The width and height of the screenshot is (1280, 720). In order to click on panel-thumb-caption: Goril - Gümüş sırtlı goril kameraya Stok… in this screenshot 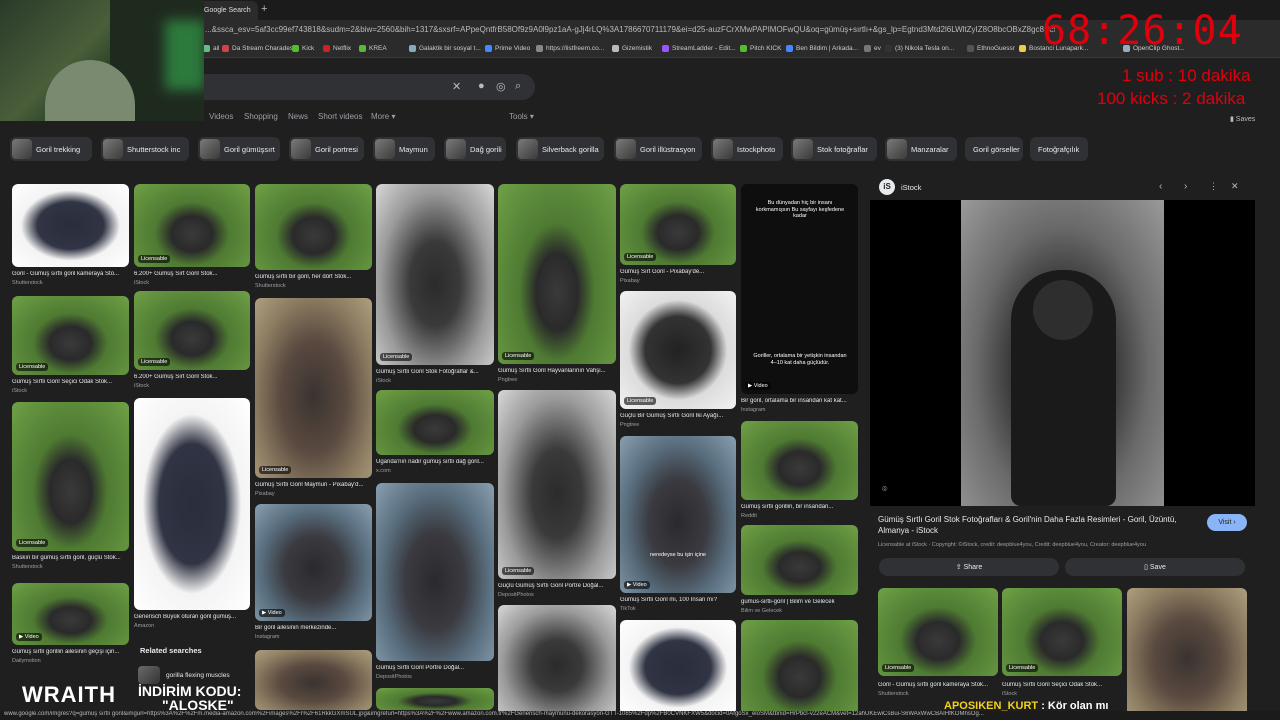, I will do `click(938, 685)`.